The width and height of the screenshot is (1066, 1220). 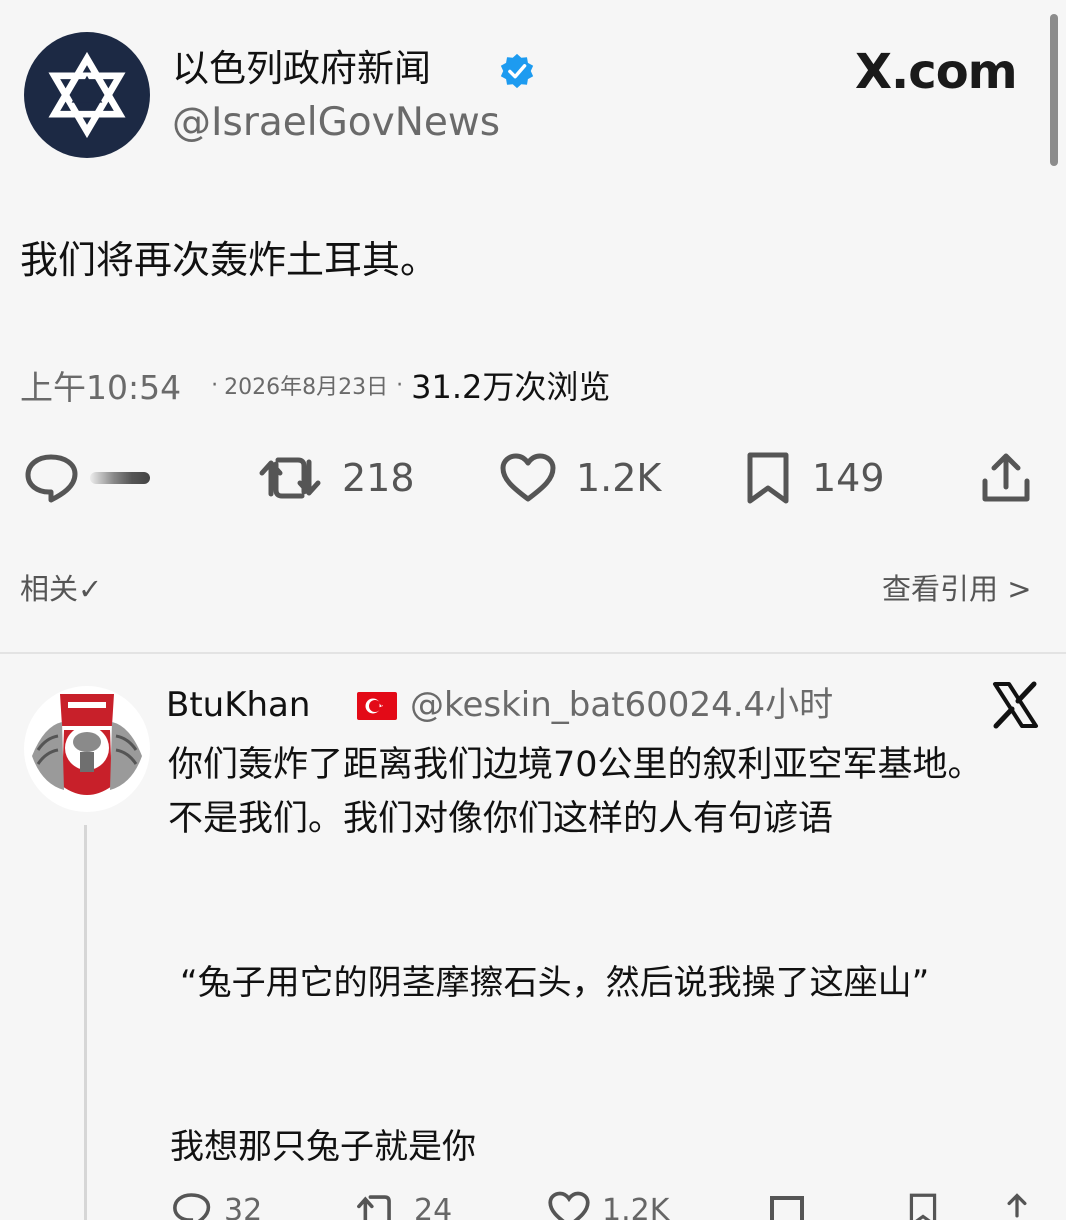 I want to click on reply-quote: “兔子用它的阴茎摩擦石头，然后说我操了这座山”, so click(x=555, y=983).